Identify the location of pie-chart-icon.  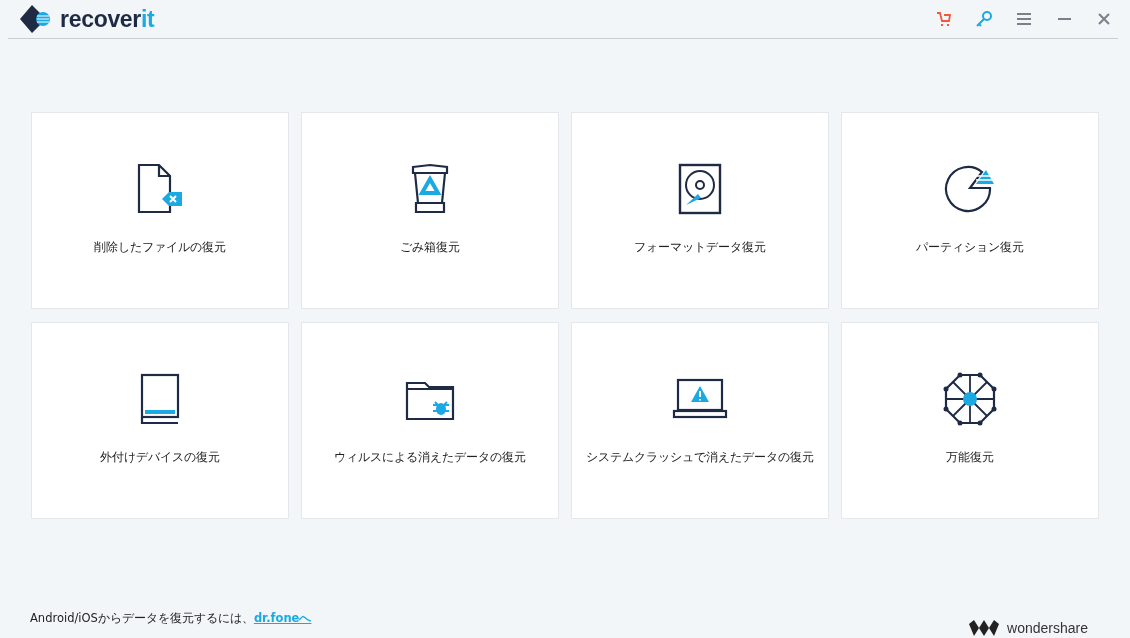
(970, 189).